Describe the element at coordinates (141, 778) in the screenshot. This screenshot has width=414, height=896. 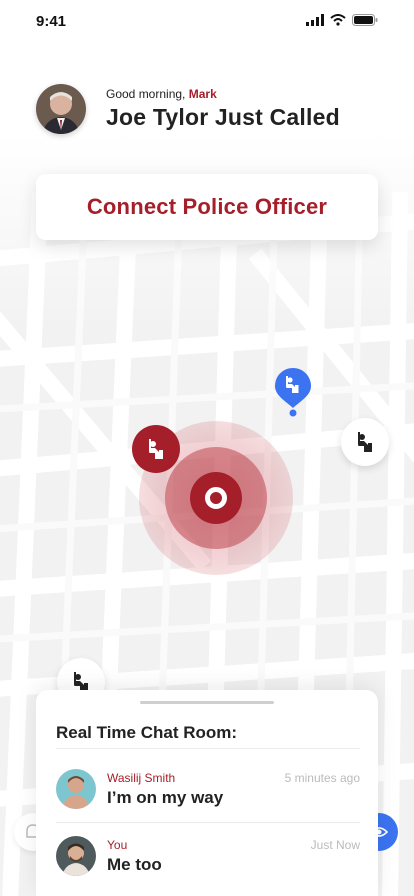
I see `sender-name: Wasilij Smith` at that location.